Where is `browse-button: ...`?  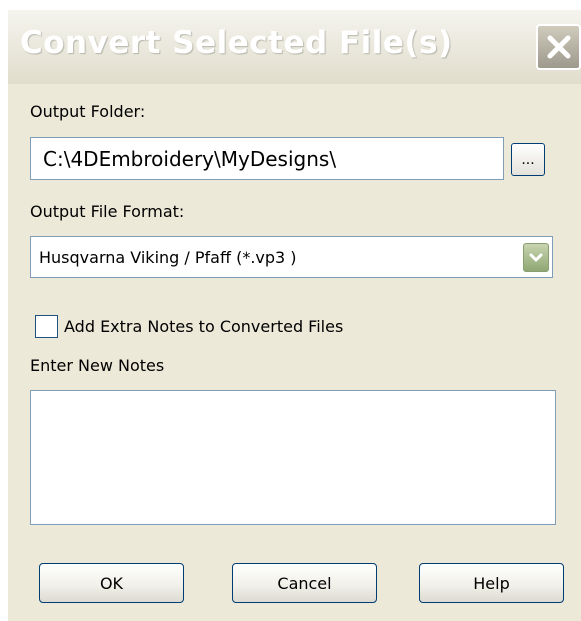 browse-button: ... is located at coordinates (528, 159).